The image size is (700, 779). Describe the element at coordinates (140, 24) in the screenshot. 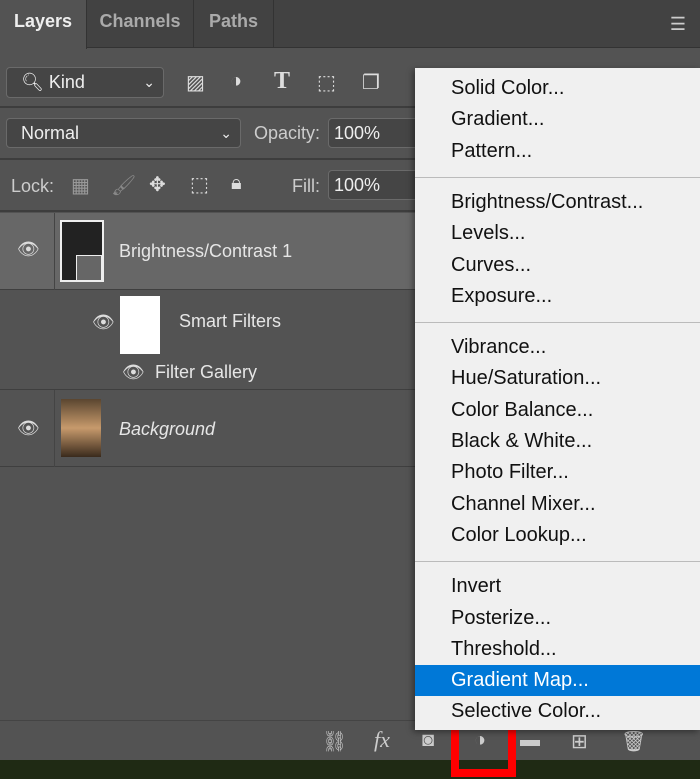

I see `tab-channels: Channels` at that location.